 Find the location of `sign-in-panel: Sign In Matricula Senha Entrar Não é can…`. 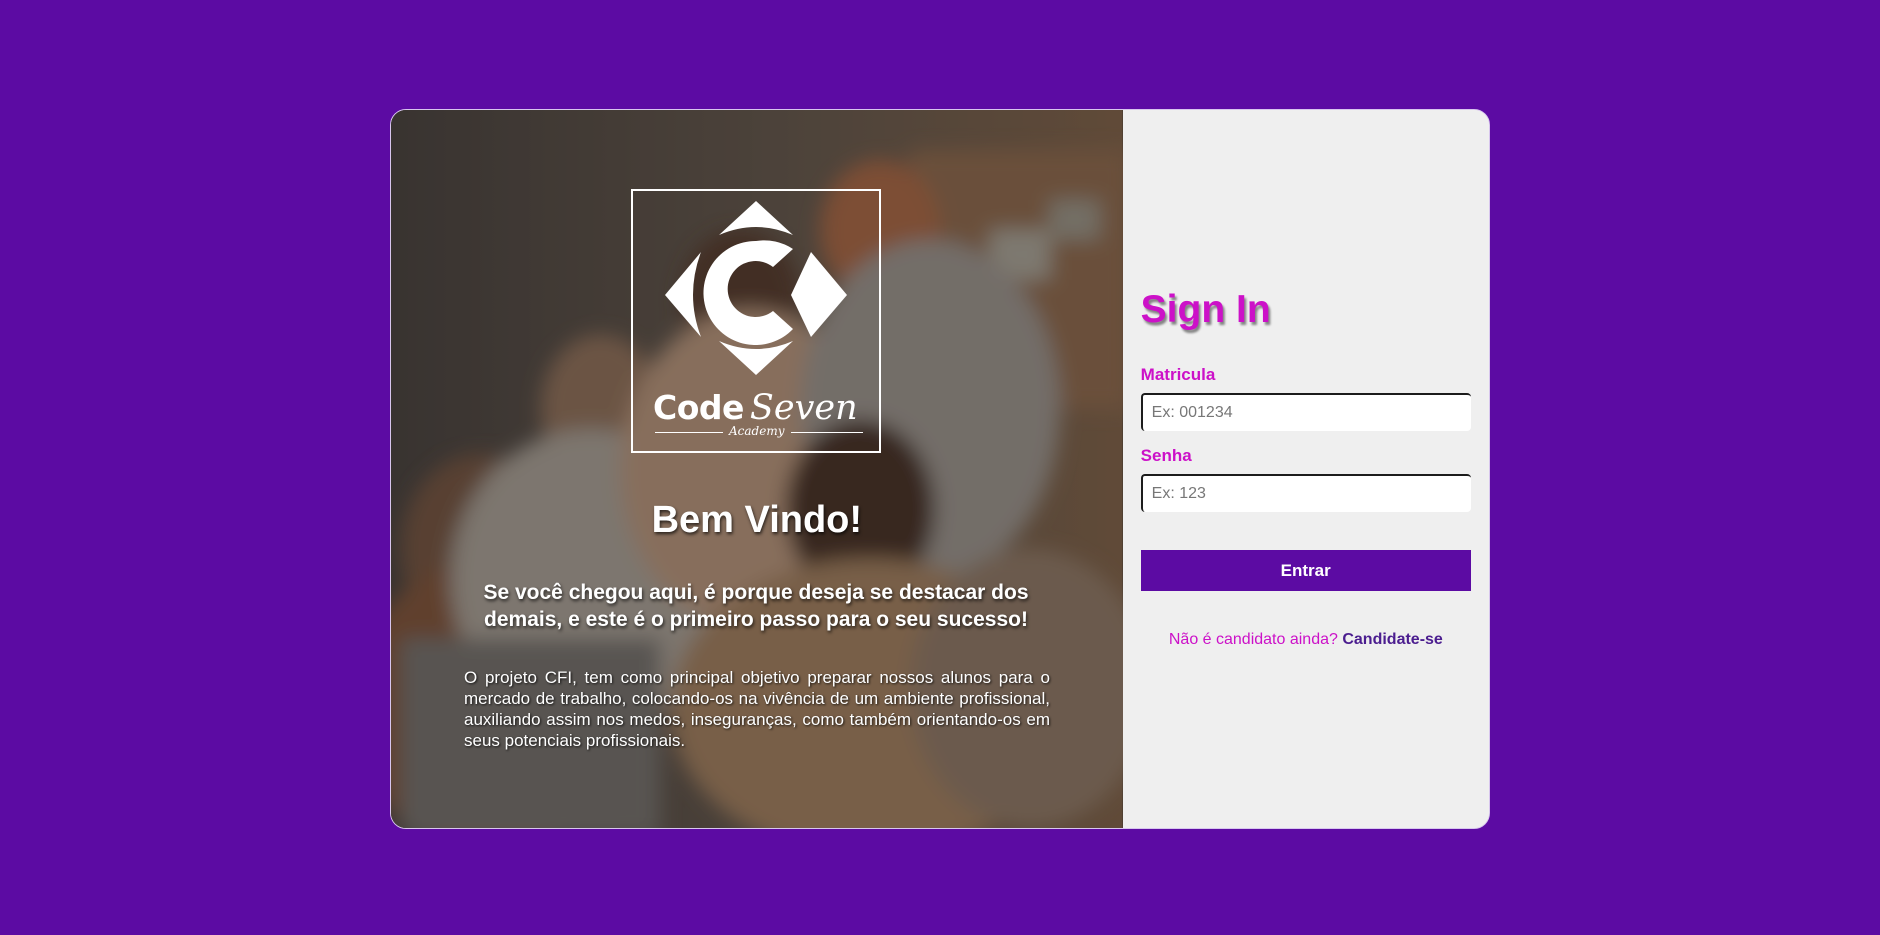

sign-in-panel: Sign In Matricula Senha Entrar Não é can… is located at coordinates (1305, 469).